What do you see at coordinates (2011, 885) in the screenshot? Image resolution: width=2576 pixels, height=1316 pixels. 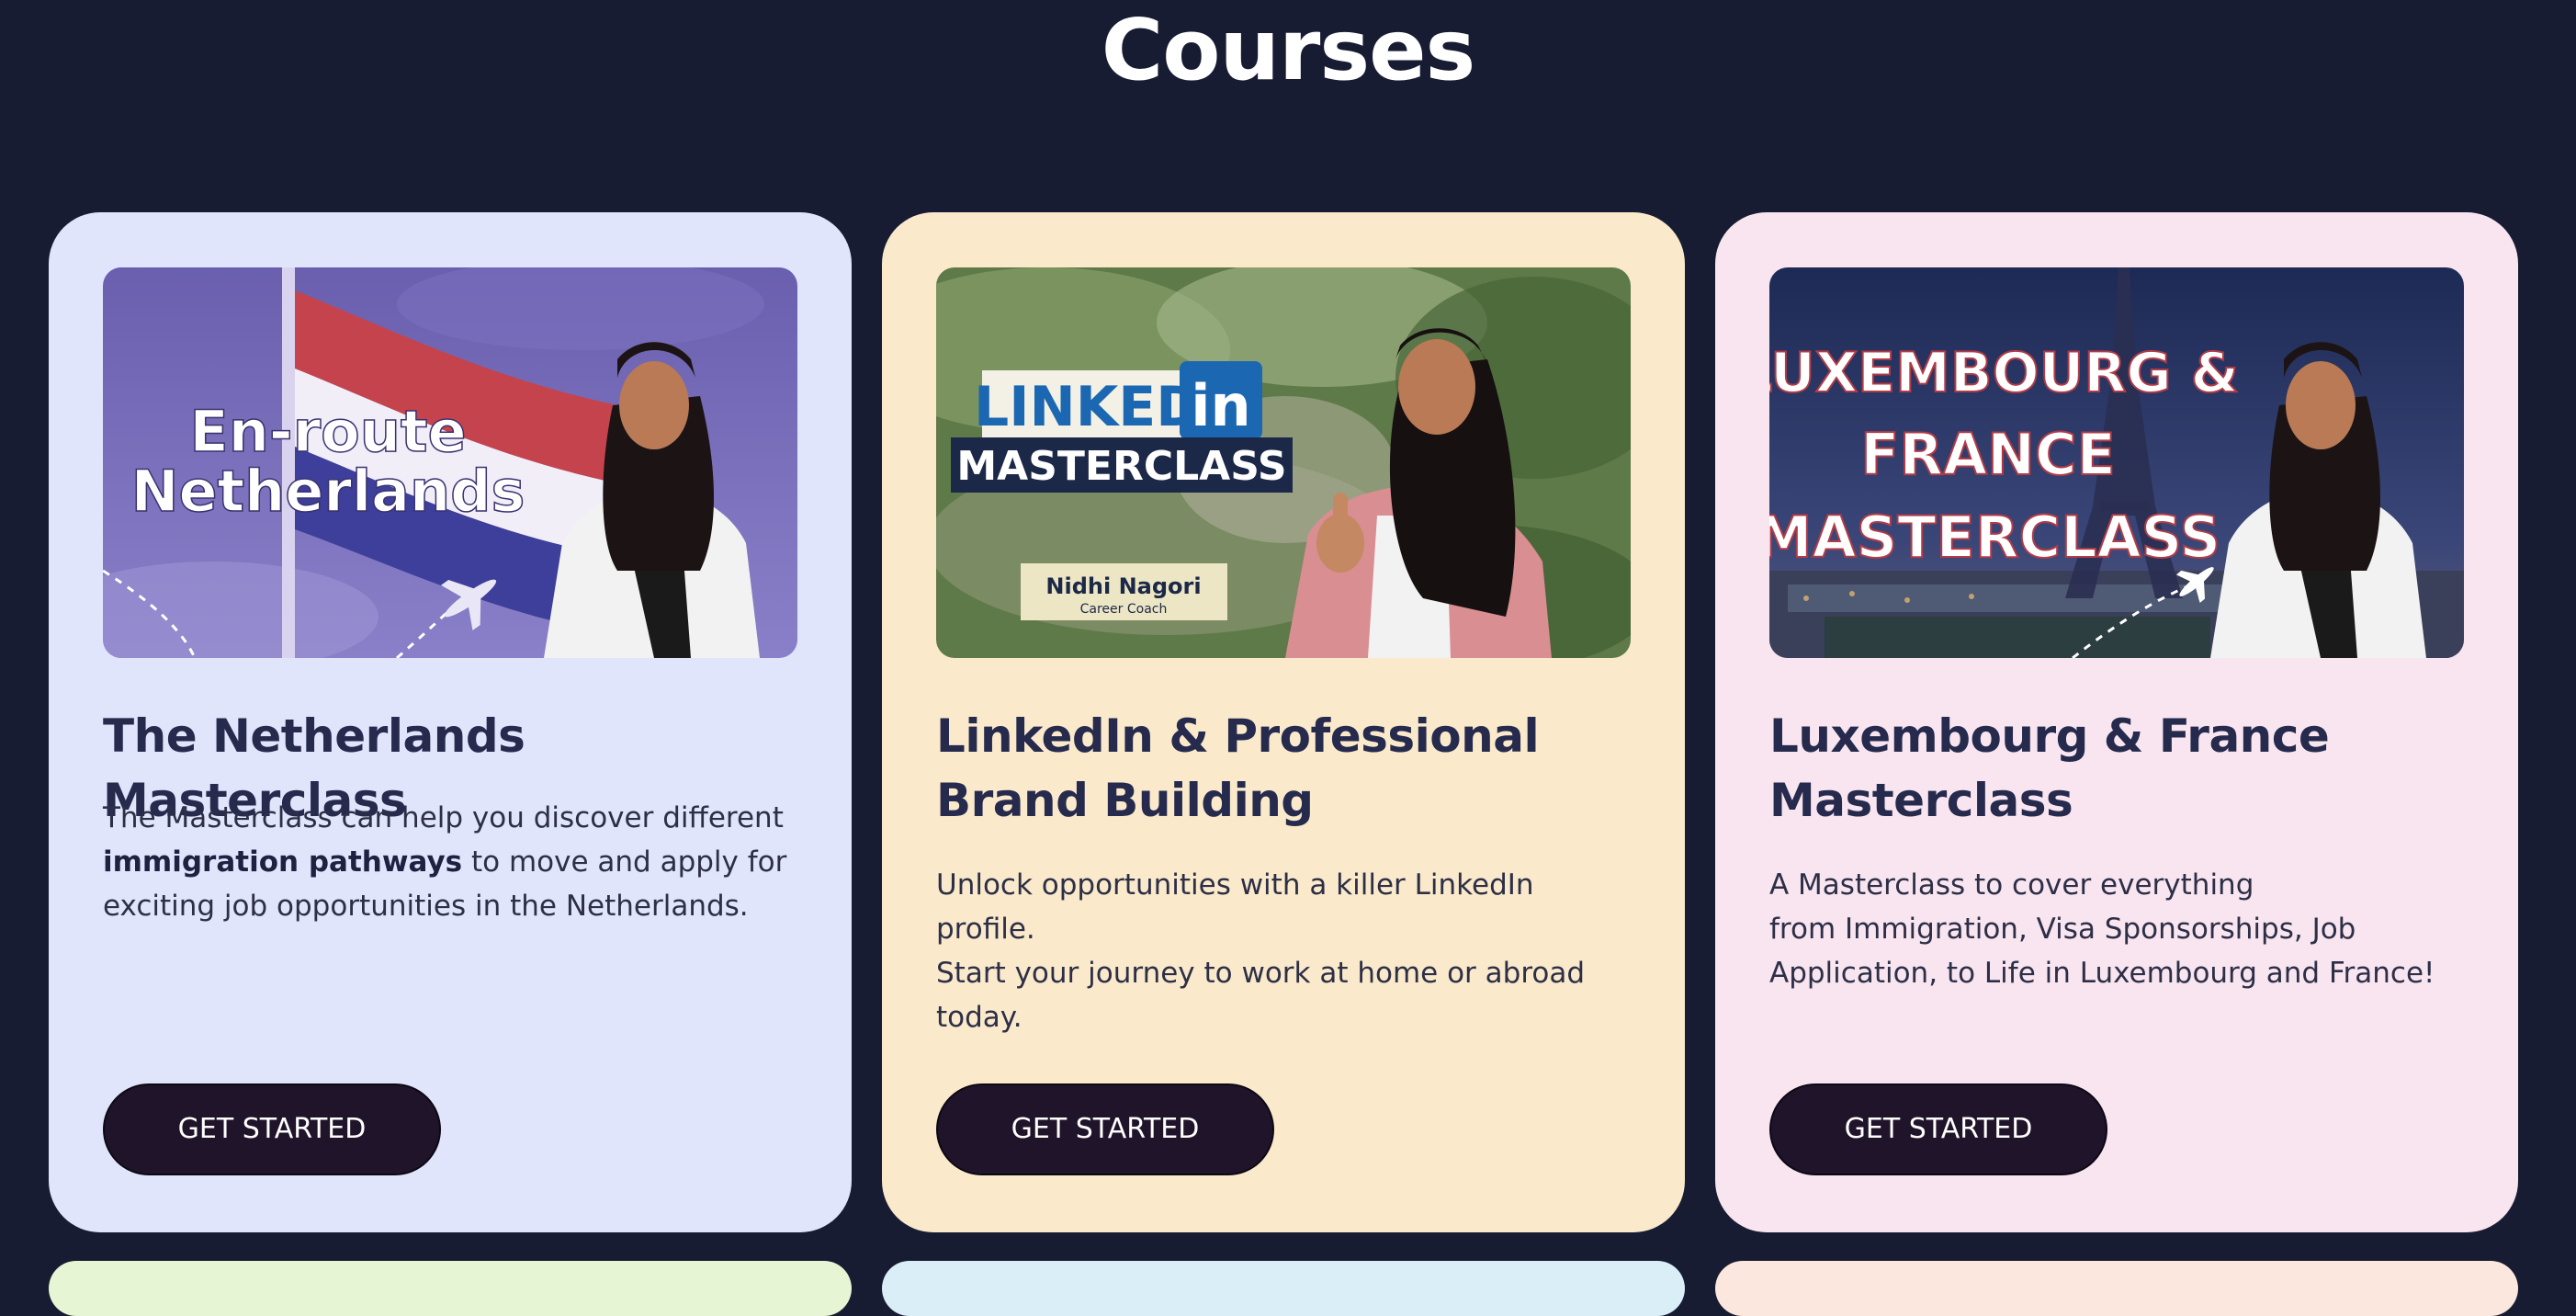 I see `course-description-line: A Masterclass to cover everything` at bounding box center [2011, 885].